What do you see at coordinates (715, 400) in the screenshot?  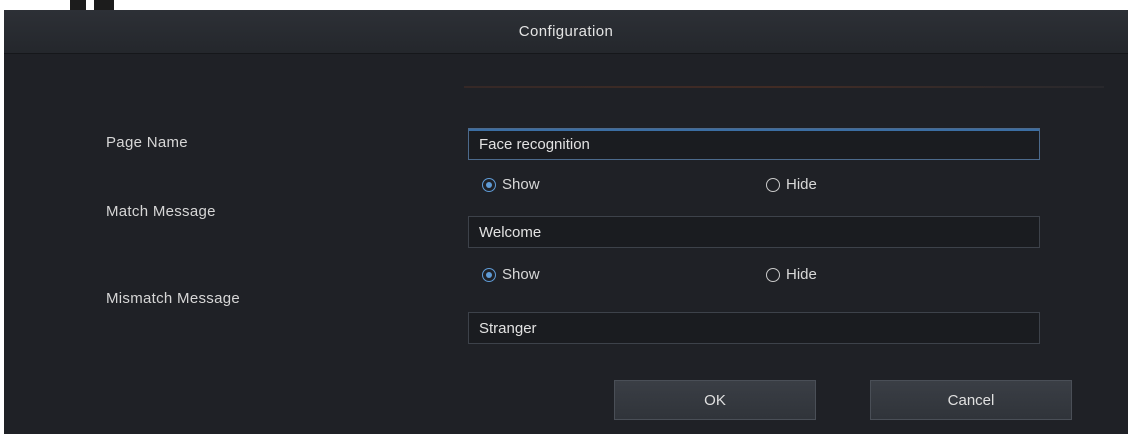 I see `ok-button: OK` at bounding box center [715, 400].